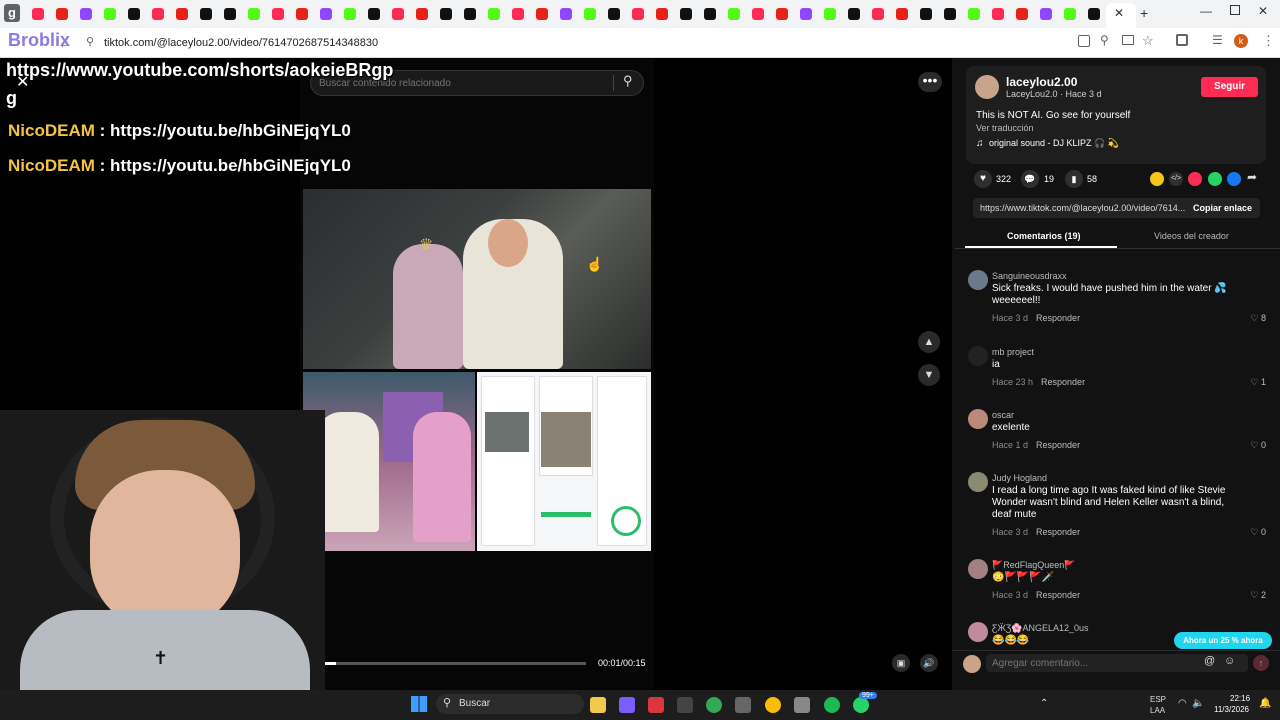 The height and width of the screenshot is (720, 1280). What do you see at coordinates (1229, 87) in the screenshot?
I see `follow-button: Seguir` at bounding box center [1229, 87].